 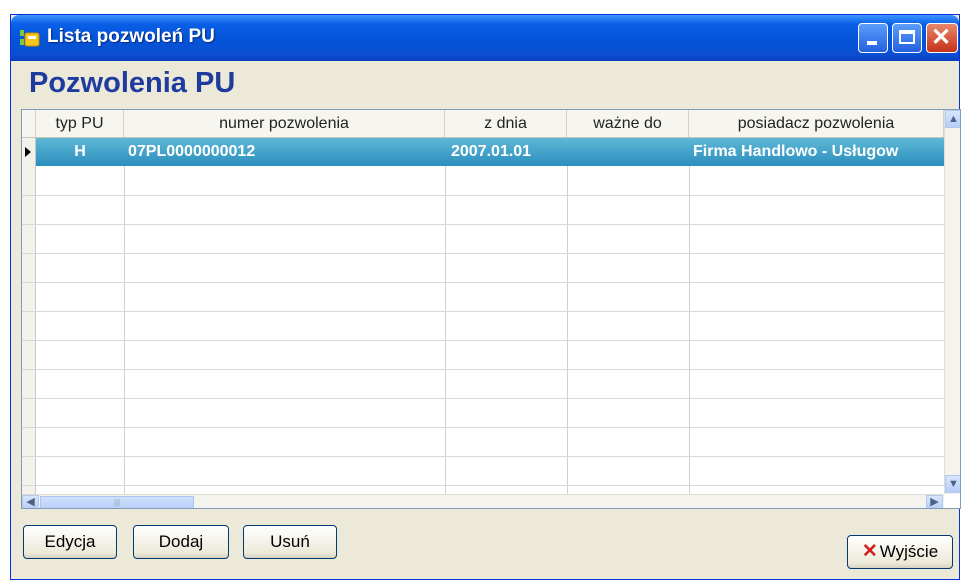 I want to click on cell-typ: H, so click(x=80, y=152).